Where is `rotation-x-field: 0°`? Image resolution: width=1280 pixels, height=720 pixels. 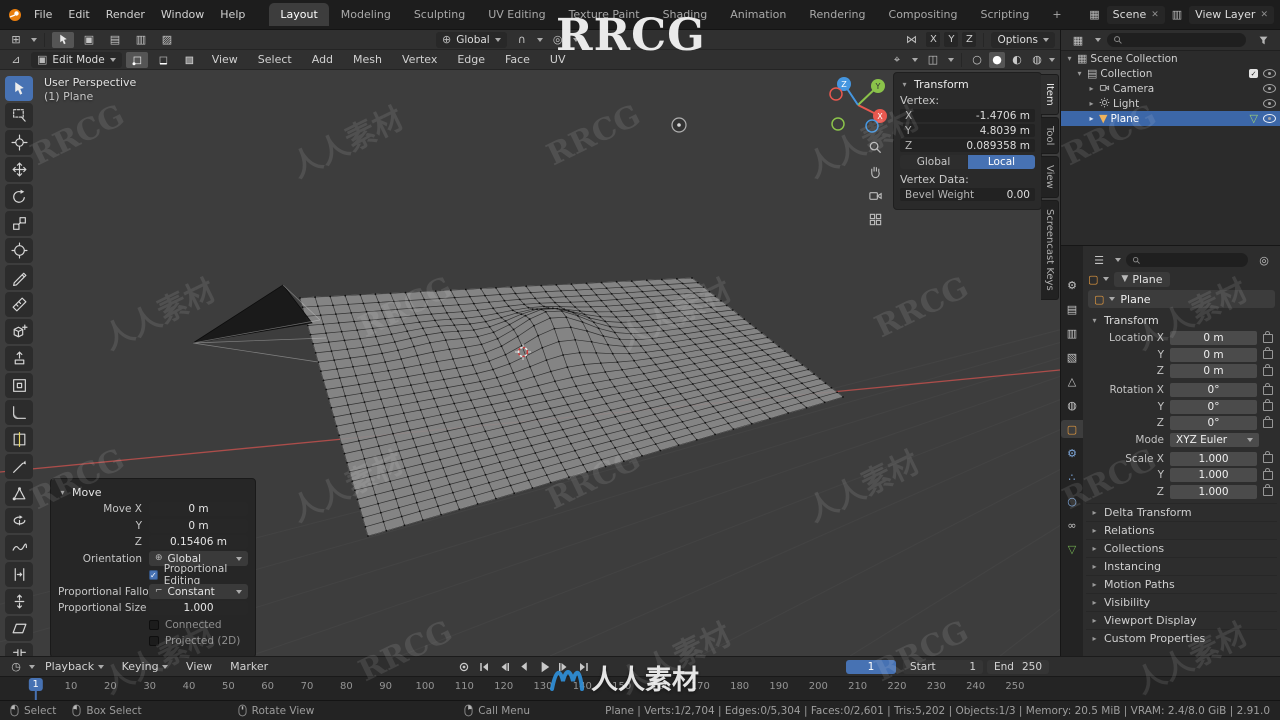
rotation-x-field: 0° is located at coordinates (1213, 390).